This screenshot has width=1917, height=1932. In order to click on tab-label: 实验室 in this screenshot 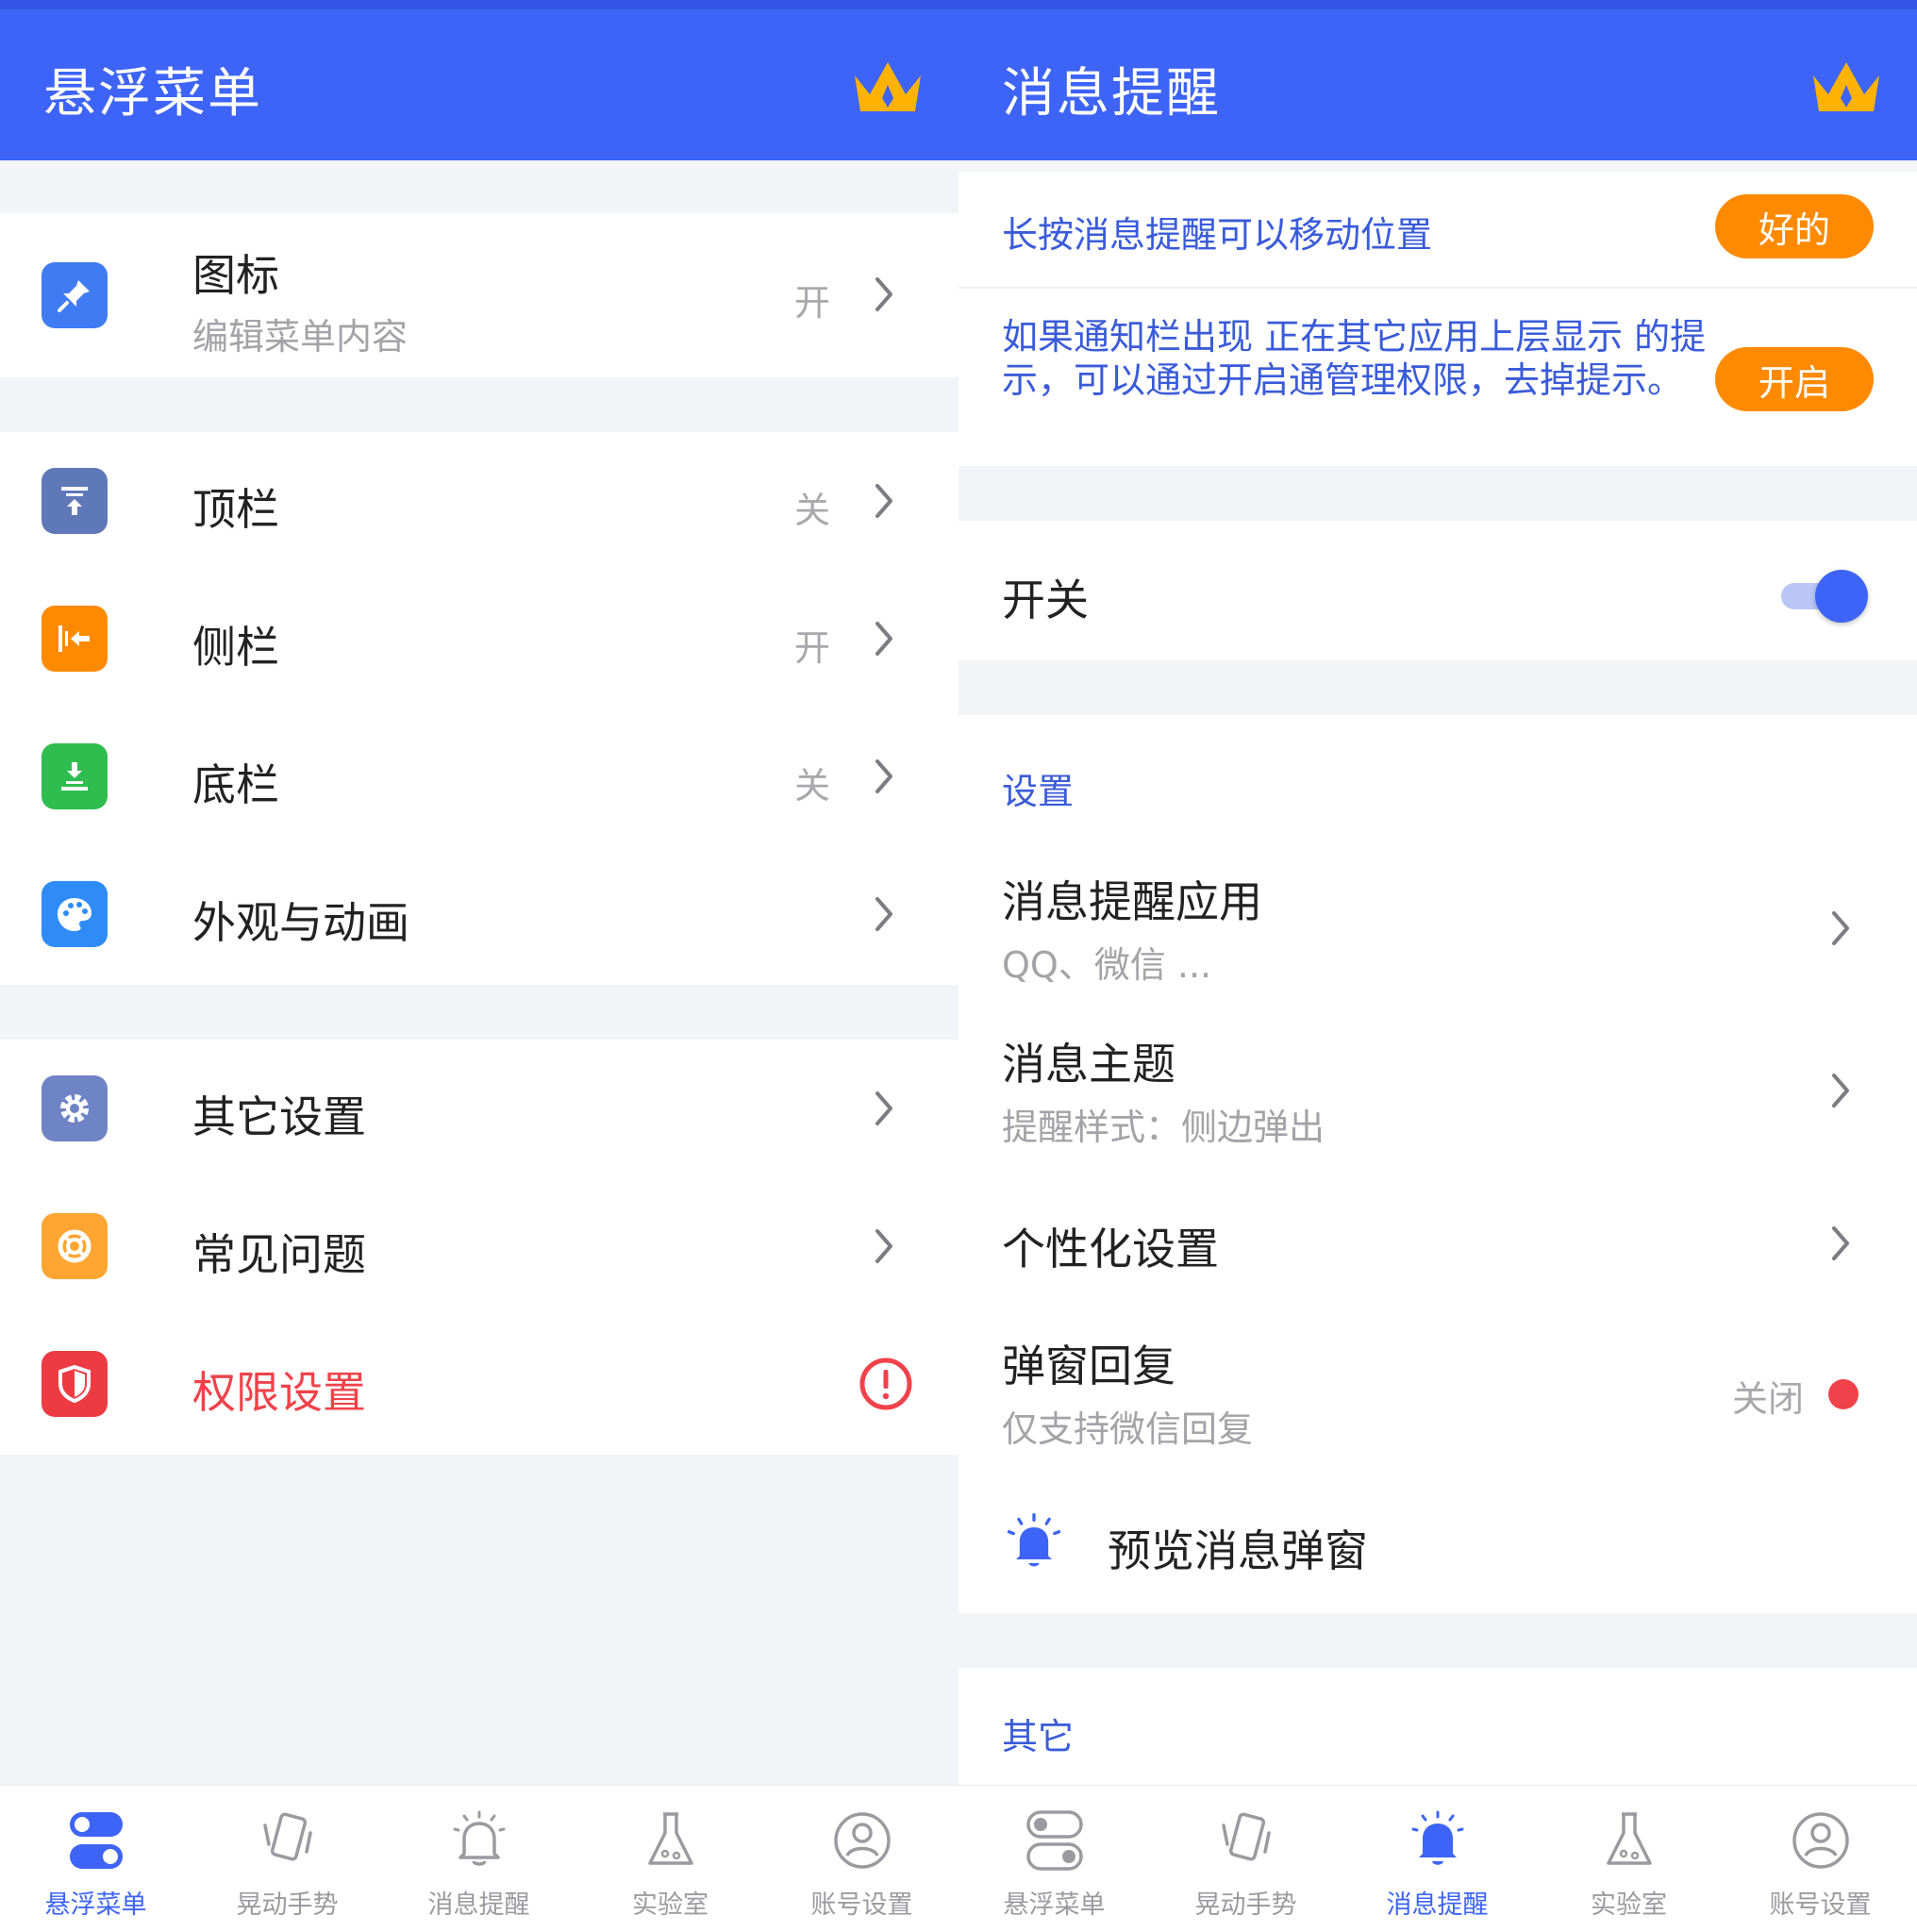, I will do `click(1629, 1905)`.